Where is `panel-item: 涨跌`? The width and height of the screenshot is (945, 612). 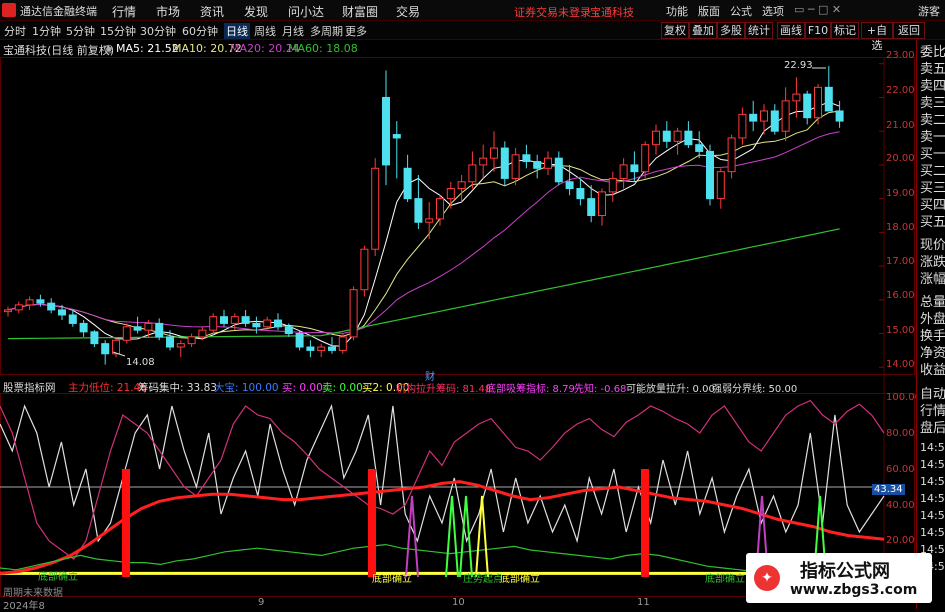
panel-item: 涨跌 is located at coordinates (932, 262).